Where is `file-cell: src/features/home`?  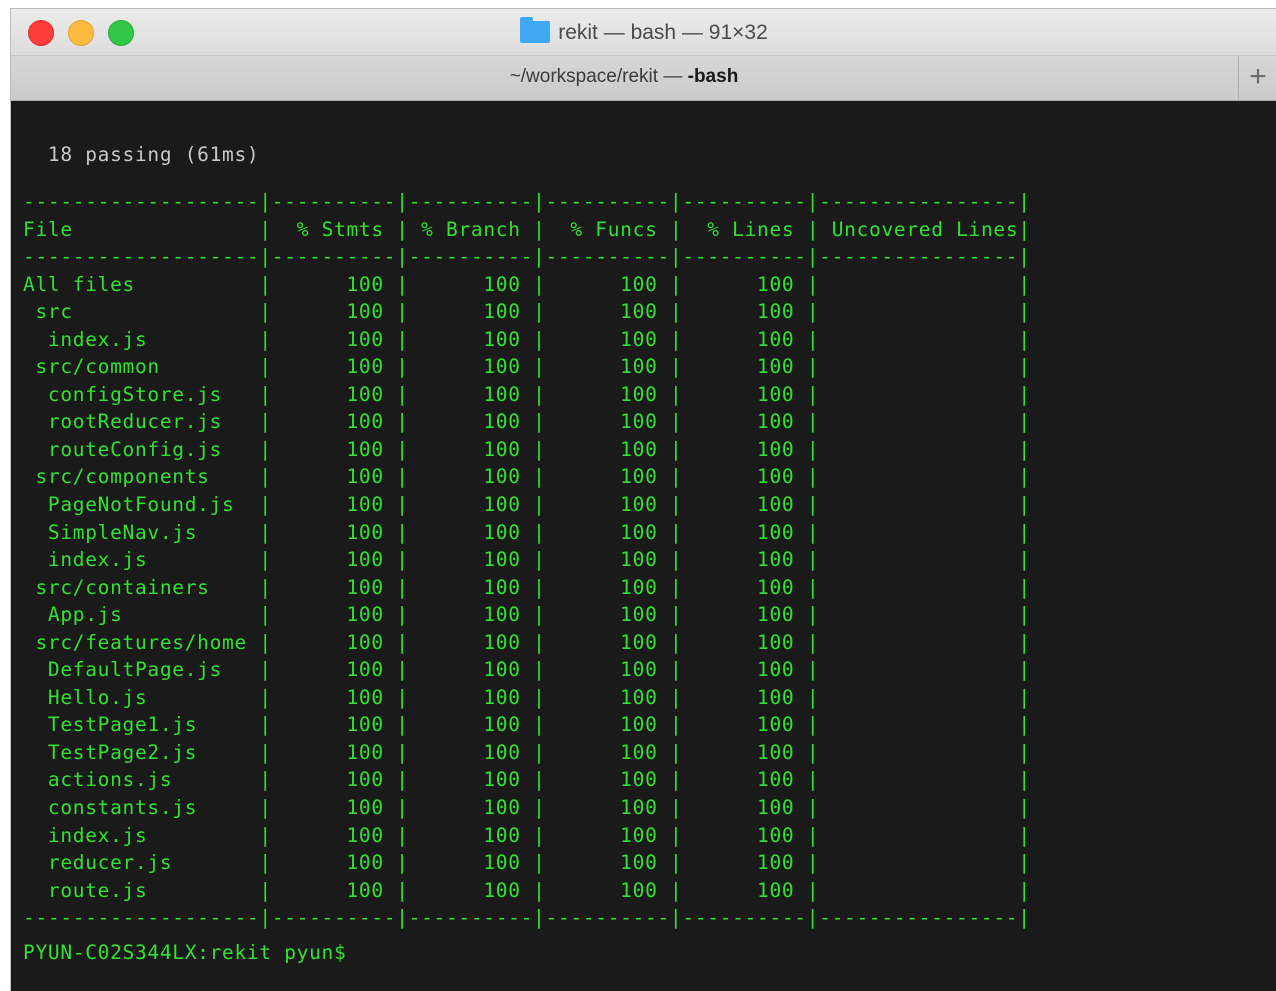 file-cell: src/features/home is located at coordinates (141, 642).